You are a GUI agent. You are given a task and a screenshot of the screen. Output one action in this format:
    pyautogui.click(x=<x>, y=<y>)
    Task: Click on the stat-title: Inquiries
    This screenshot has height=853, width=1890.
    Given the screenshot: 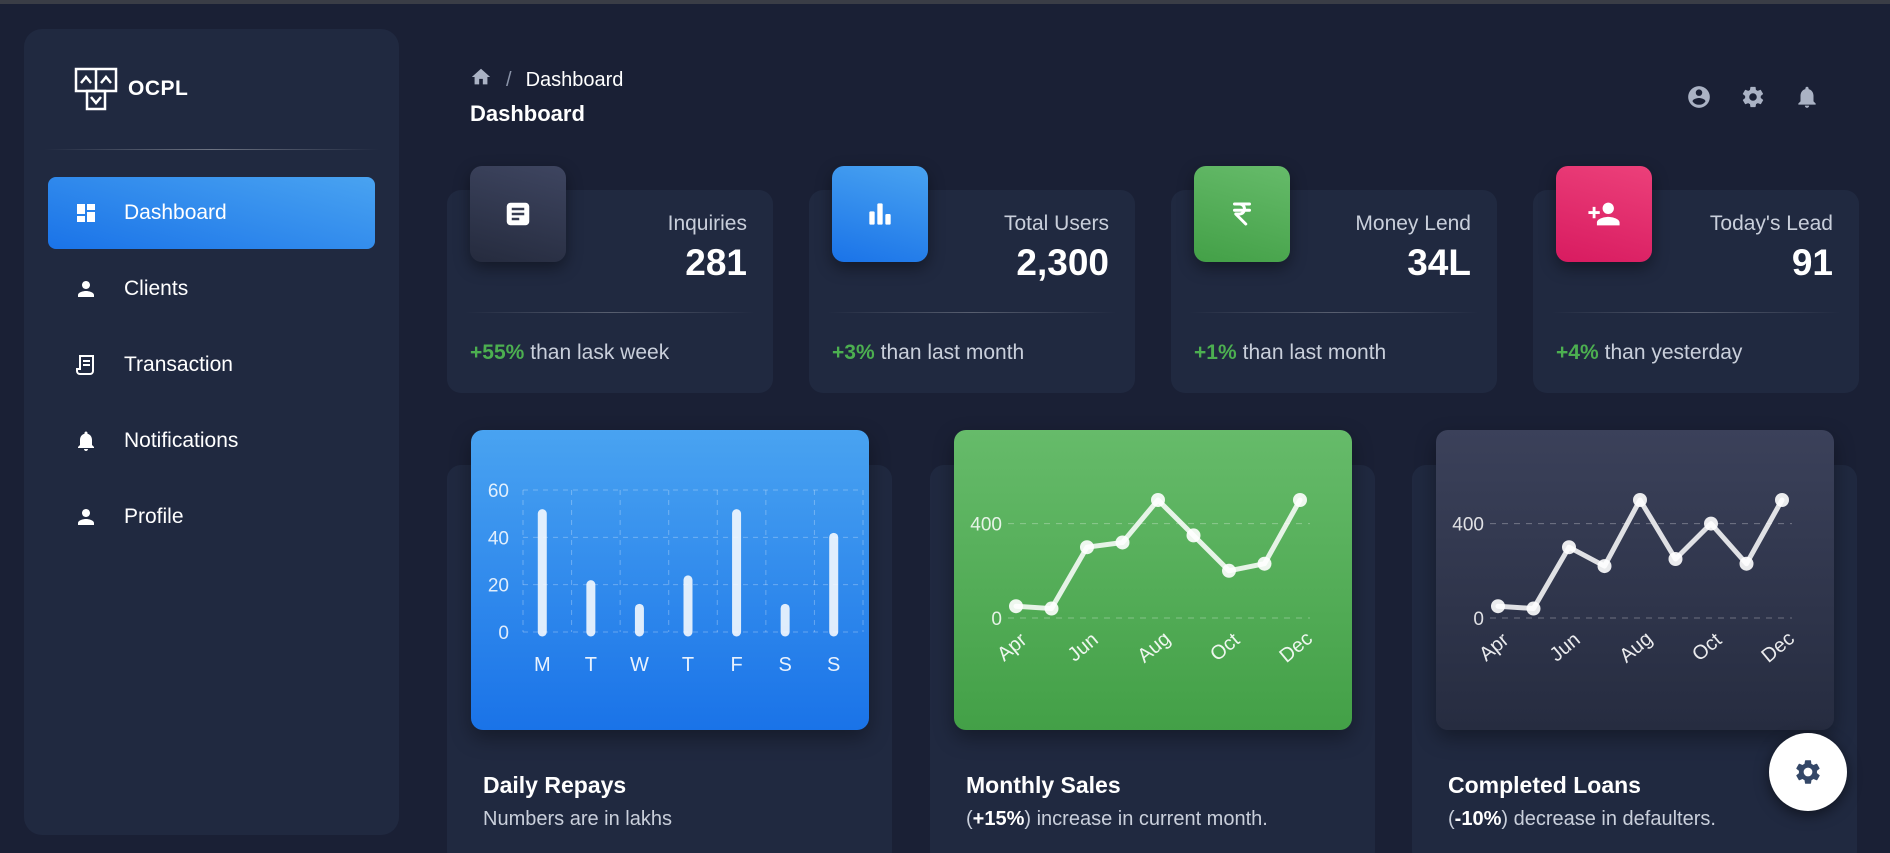 What is the action you would take?
    pyautogui.click(x=707, y=223)
    